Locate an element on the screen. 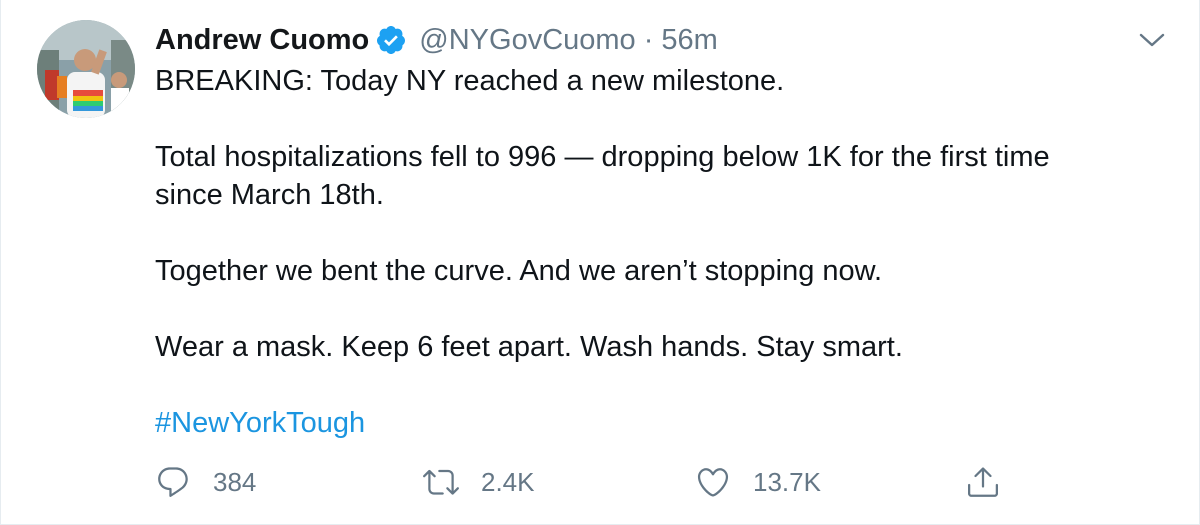  retweet-icon is located at coordinates (441, 482).